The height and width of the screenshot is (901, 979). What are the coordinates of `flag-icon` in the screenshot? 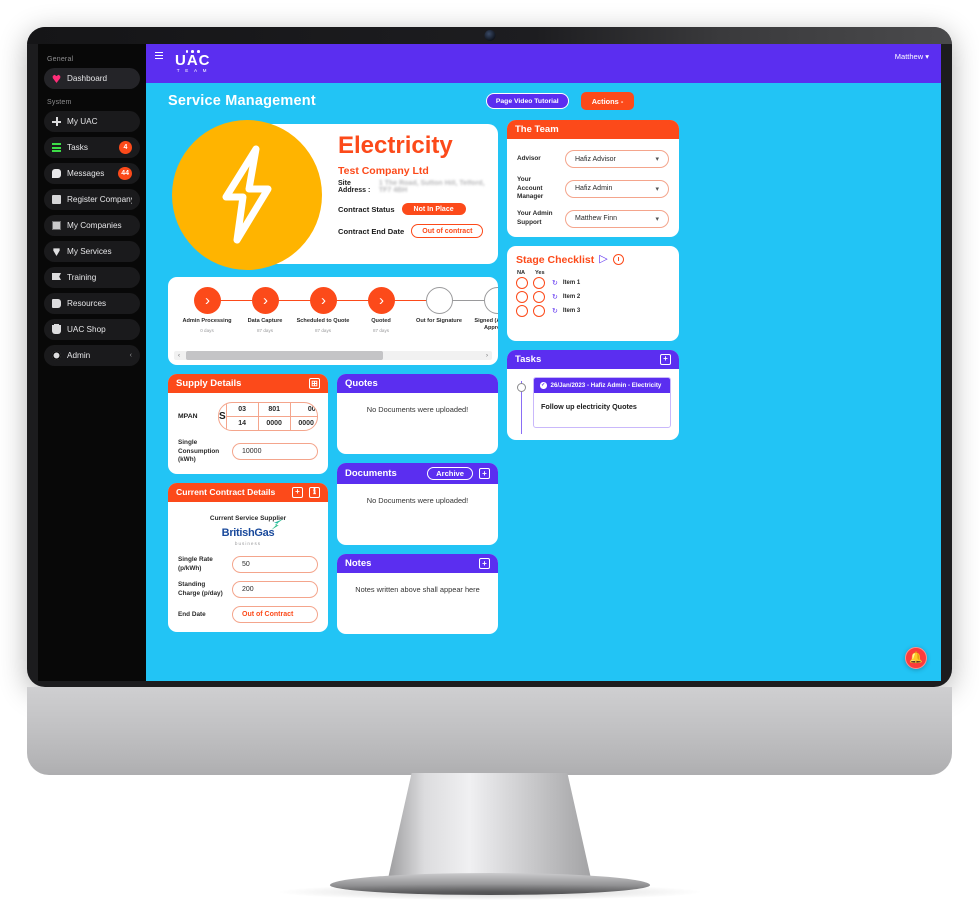 It's located at (56, 277).